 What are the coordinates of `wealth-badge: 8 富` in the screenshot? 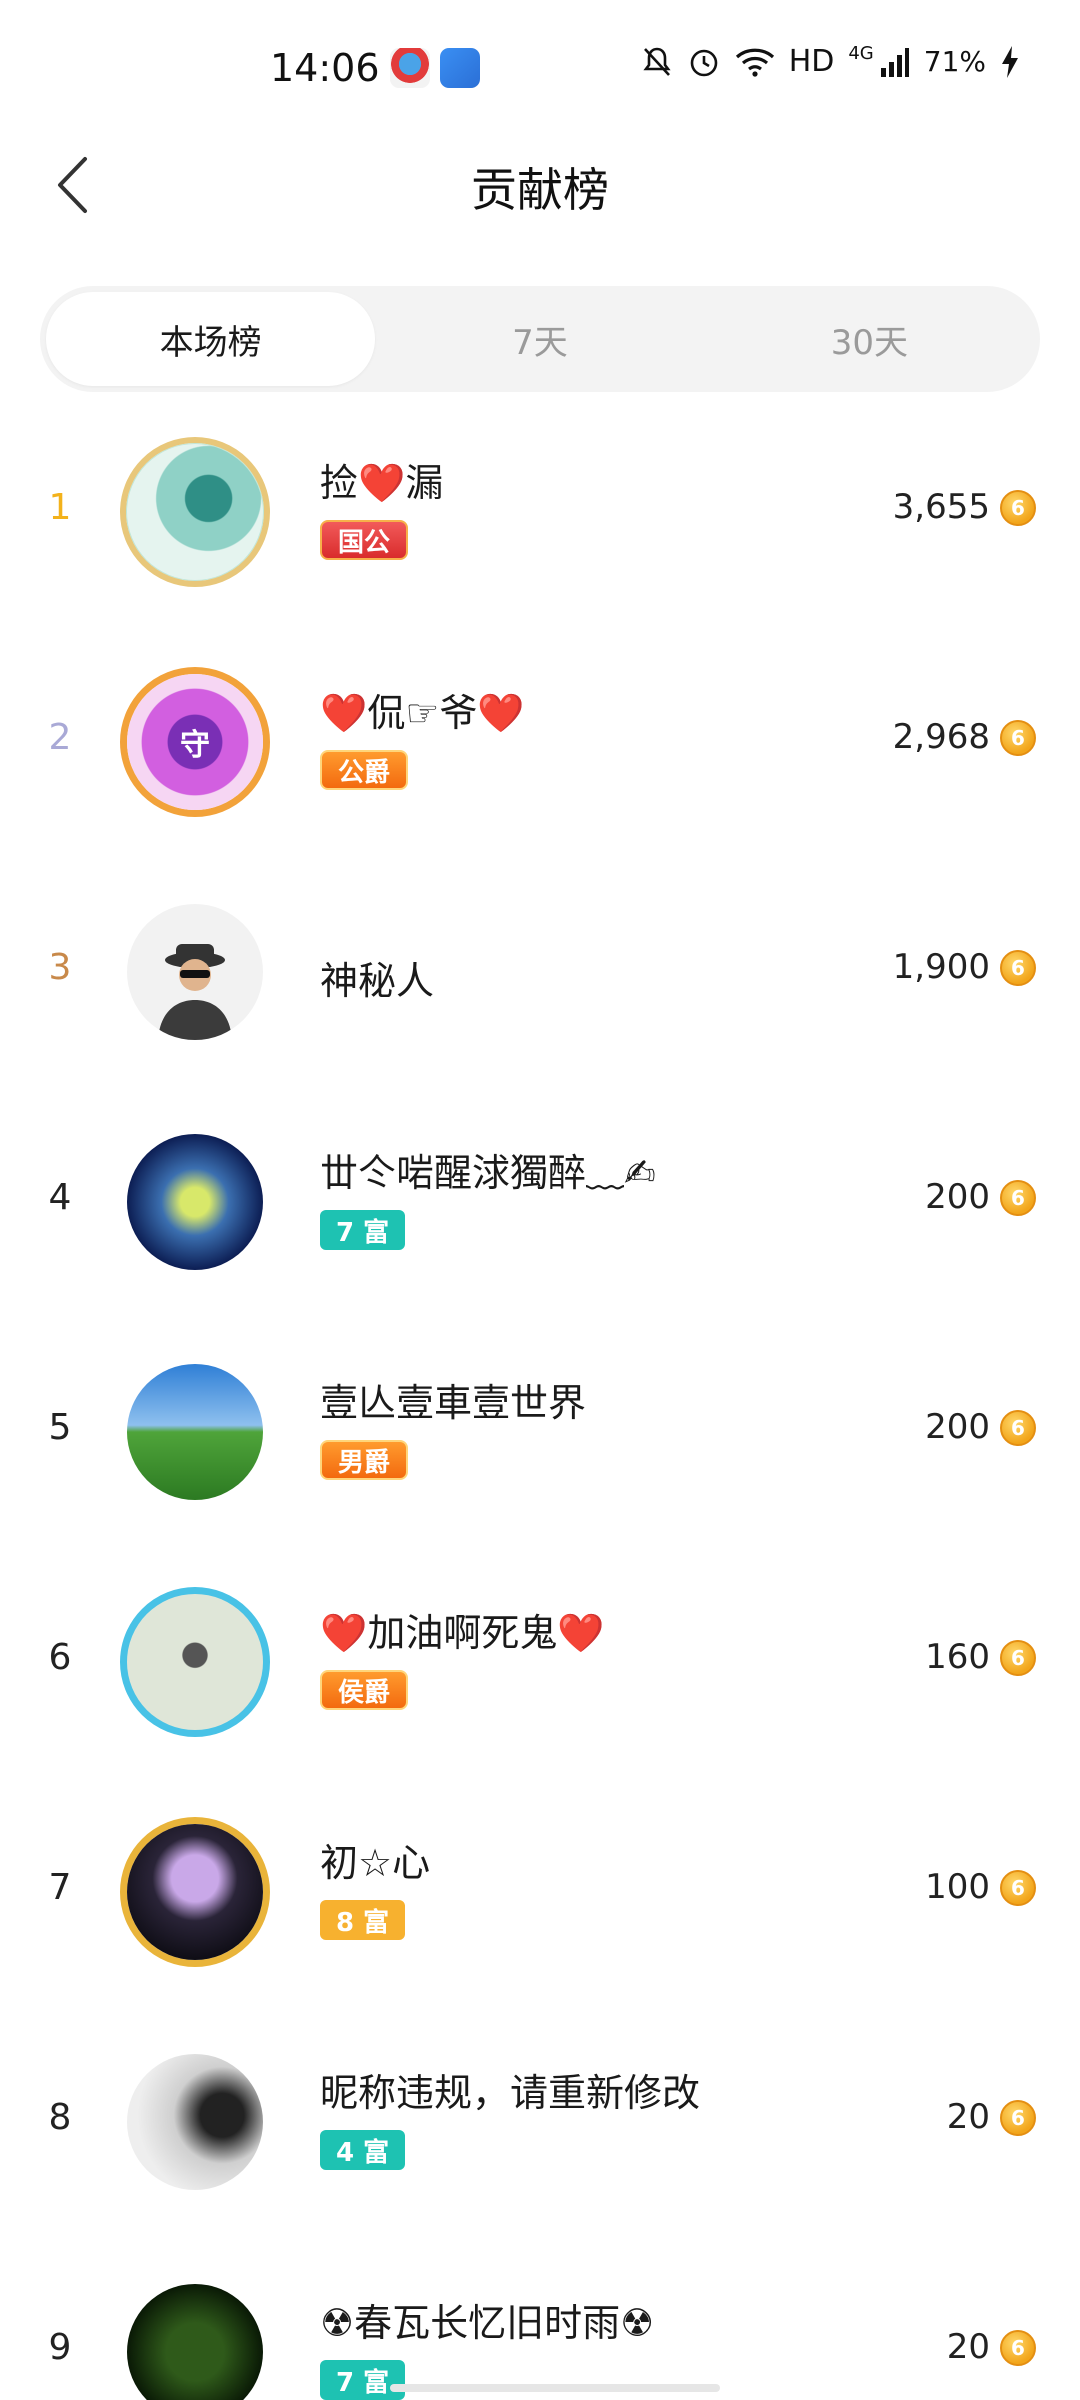 It's located at (363, 1920).